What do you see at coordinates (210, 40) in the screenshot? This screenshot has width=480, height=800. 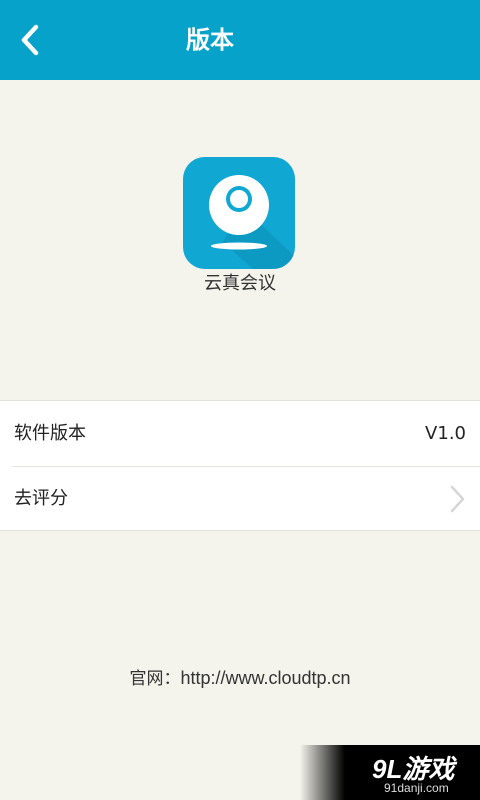 I see `page-title: 版本` at bounding box center [210, 40].